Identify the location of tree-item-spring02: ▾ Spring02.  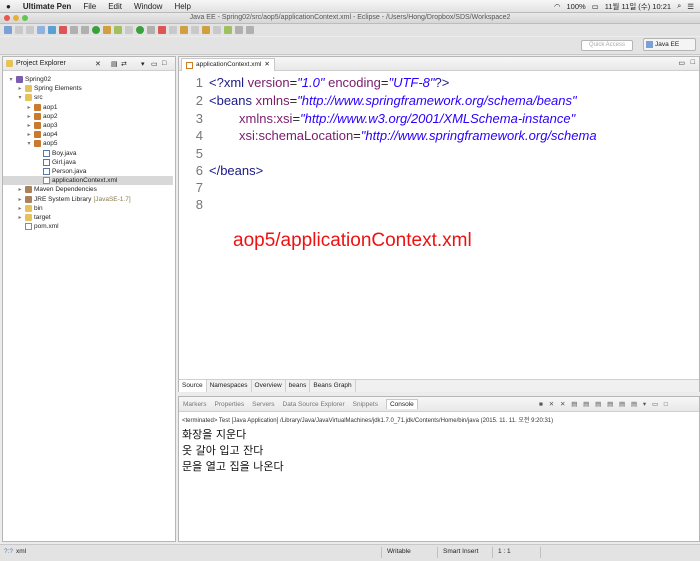
(27, 79).